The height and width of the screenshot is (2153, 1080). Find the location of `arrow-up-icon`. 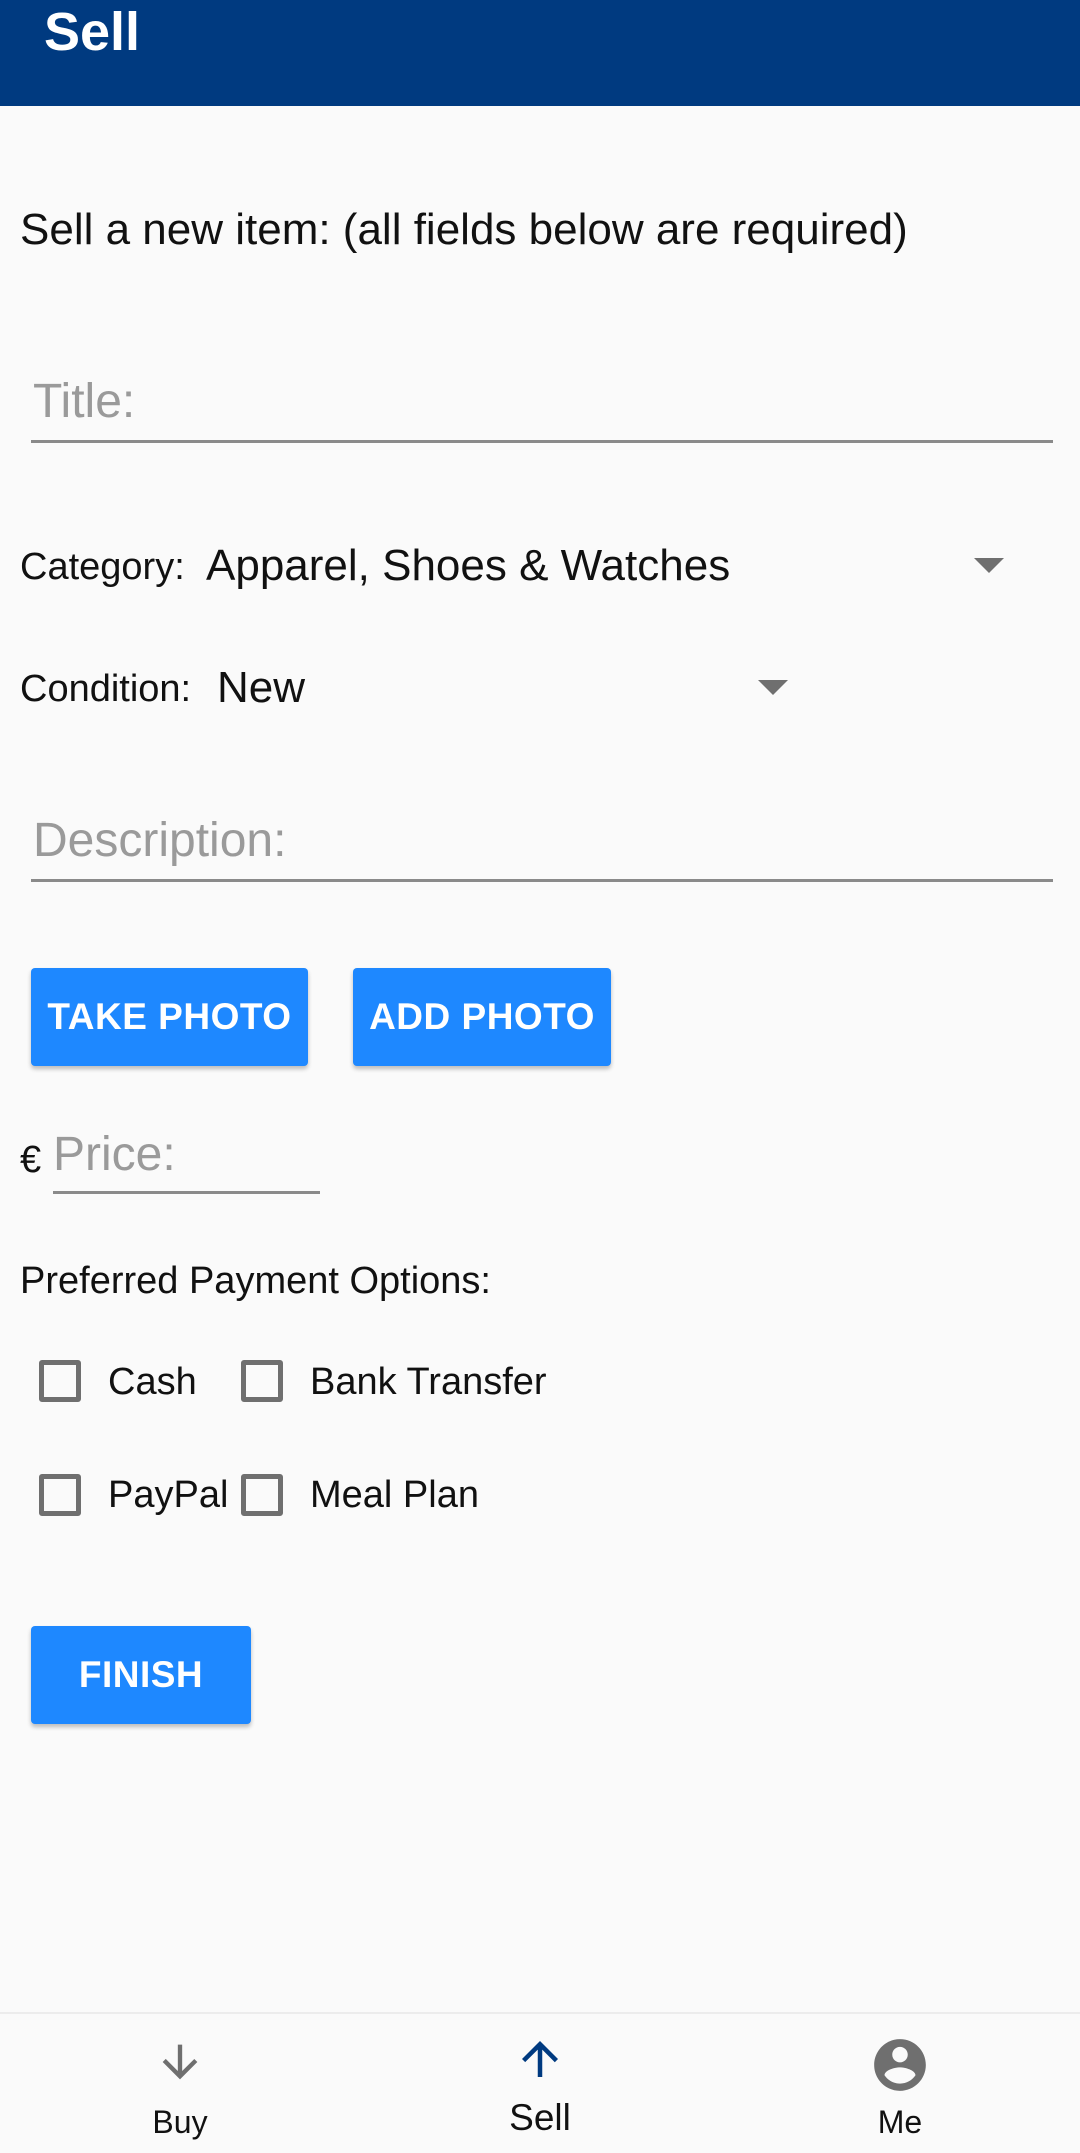

arrow-up-icon is located at coordinates (540, 2059).